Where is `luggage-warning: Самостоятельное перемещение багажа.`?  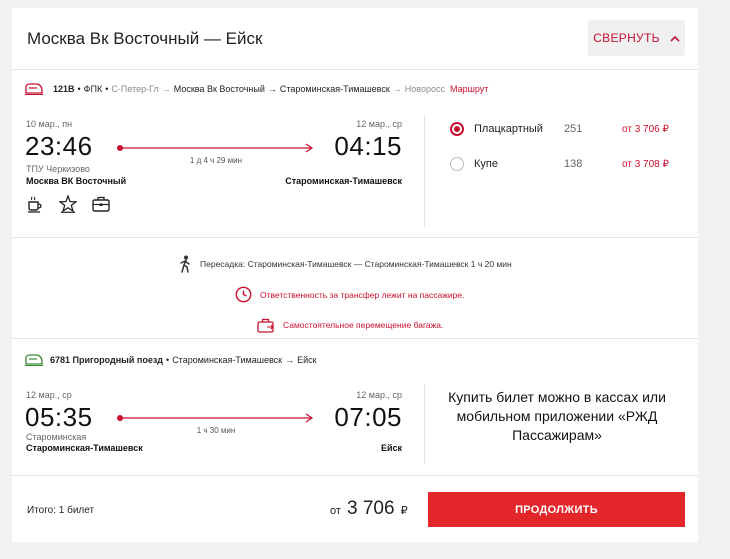
luggage-warning: Самостоятельное перемещение багажа. is located at coordinates (350, 325).